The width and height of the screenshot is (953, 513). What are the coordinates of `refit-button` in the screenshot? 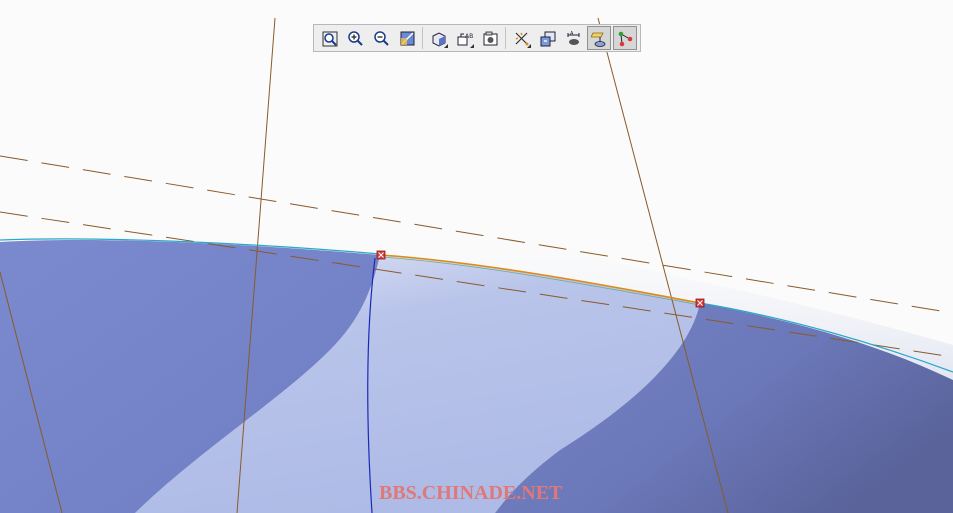 It's located at (407, 38).